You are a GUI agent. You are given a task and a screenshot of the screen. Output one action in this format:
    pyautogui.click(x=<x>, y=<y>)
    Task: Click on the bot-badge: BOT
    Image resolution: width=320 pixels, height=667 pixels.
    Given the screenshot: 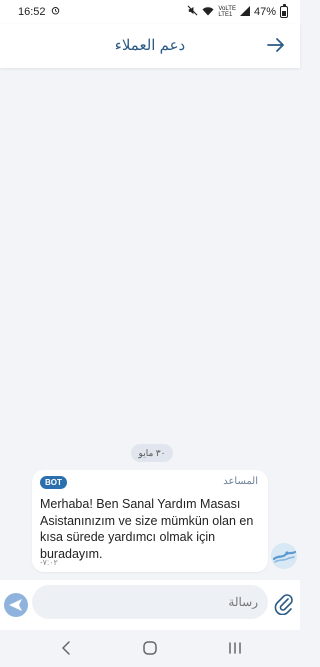 What is the action you would take?
    pyautogui.click(x=53, y=482)
    